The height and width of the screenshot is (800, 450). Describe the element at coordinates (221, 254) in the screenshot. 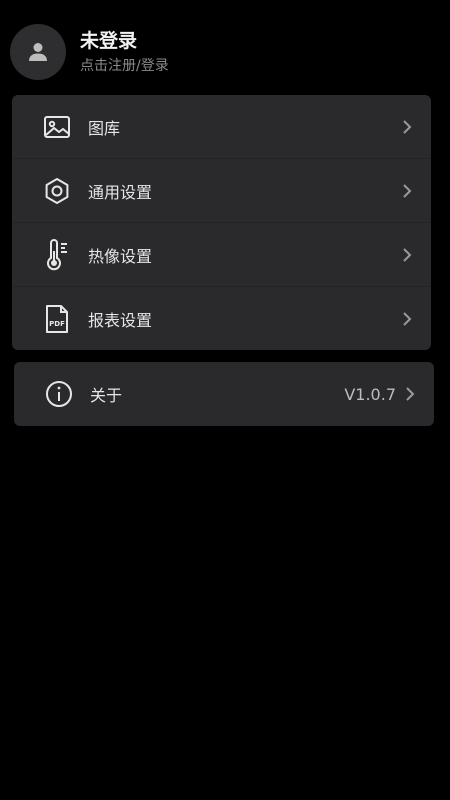

I see `menu-item-thermal-settings: 热像设置` at that location.